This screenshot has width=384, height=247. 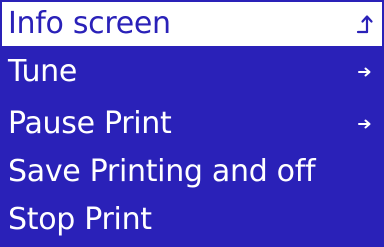 I want to click on back-arrow-icon, so click(x=365, y=24).